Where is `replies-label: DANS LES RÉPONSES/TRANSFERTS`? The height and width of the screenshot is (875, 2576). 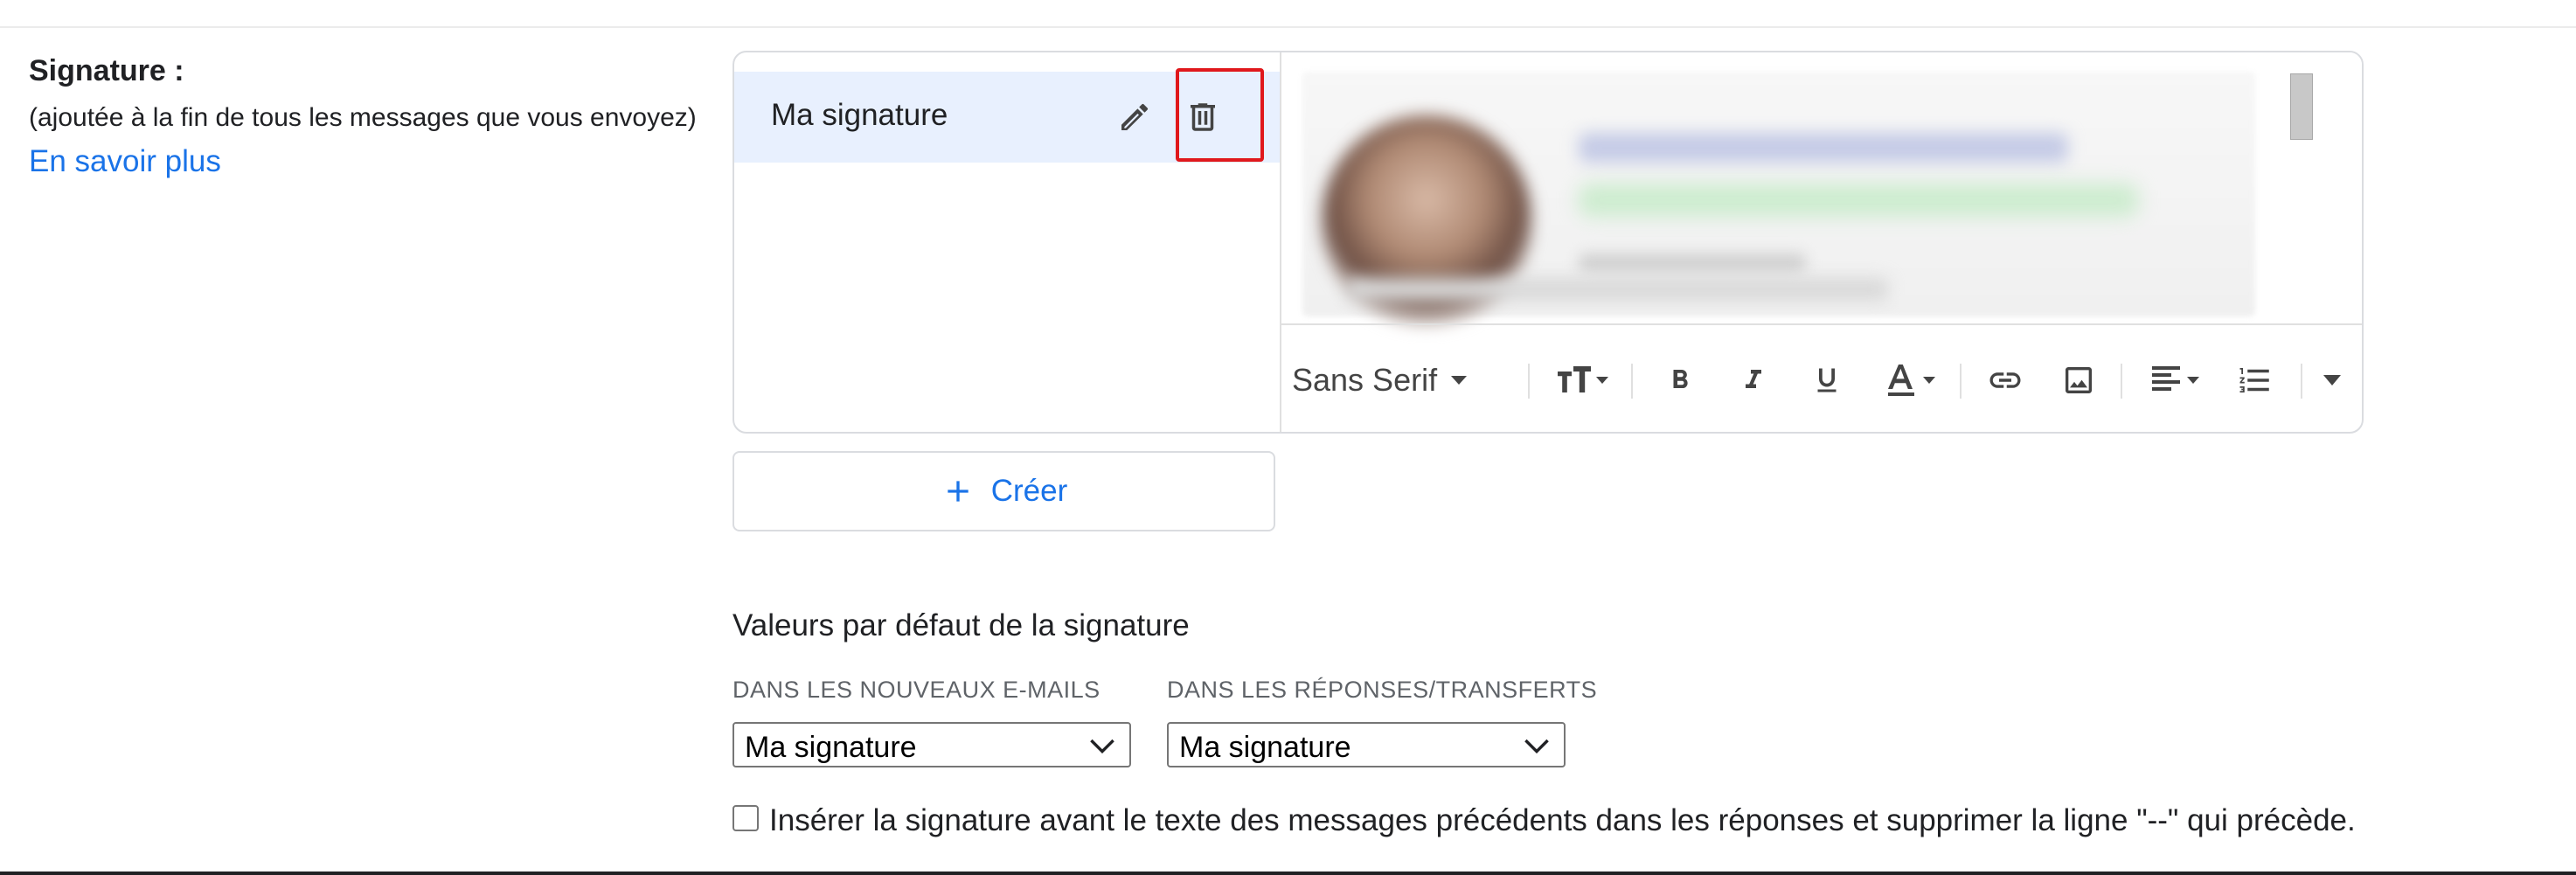
replies-label: DANS LES RÉPONSES/TRANSFERTS is located at coordinates (1383, 690).